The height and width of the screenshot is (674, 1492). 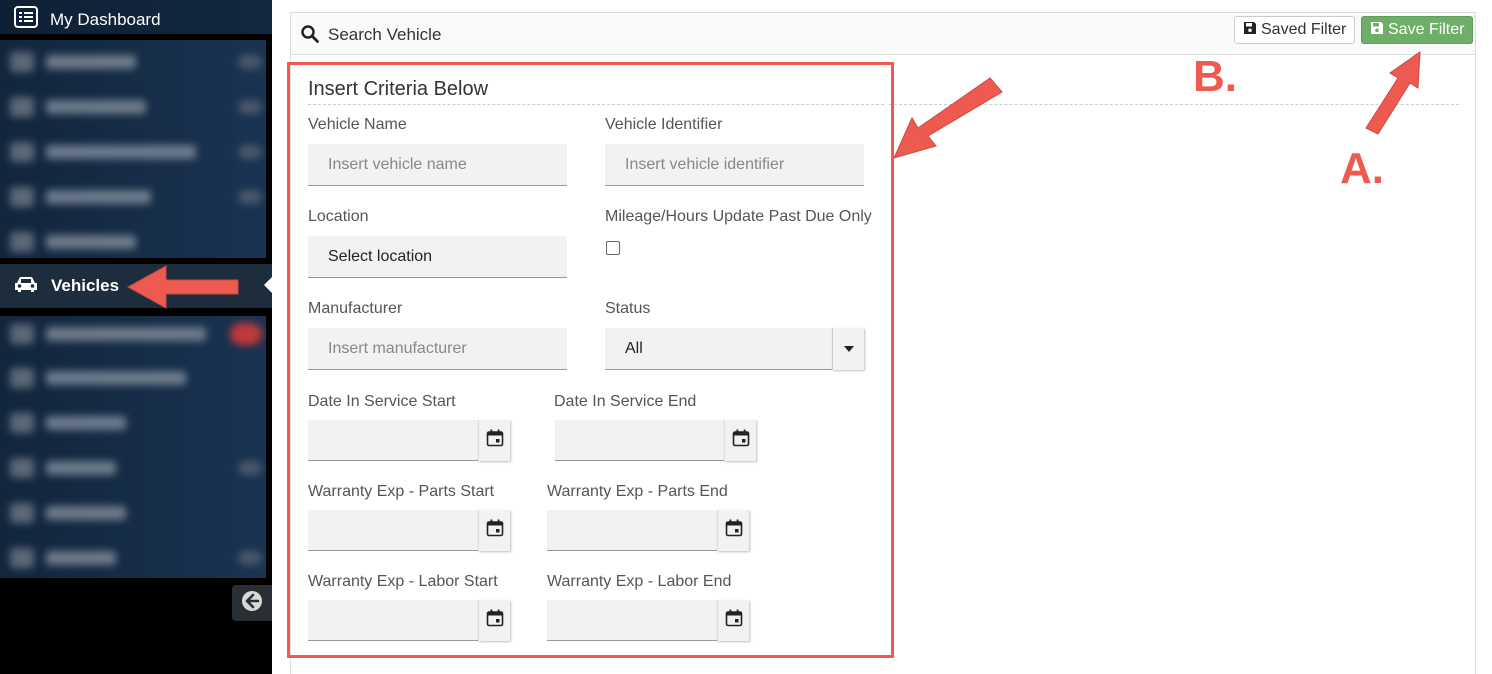 I want to click on arrow-to-save-filter, so click(x=1393, y=93).